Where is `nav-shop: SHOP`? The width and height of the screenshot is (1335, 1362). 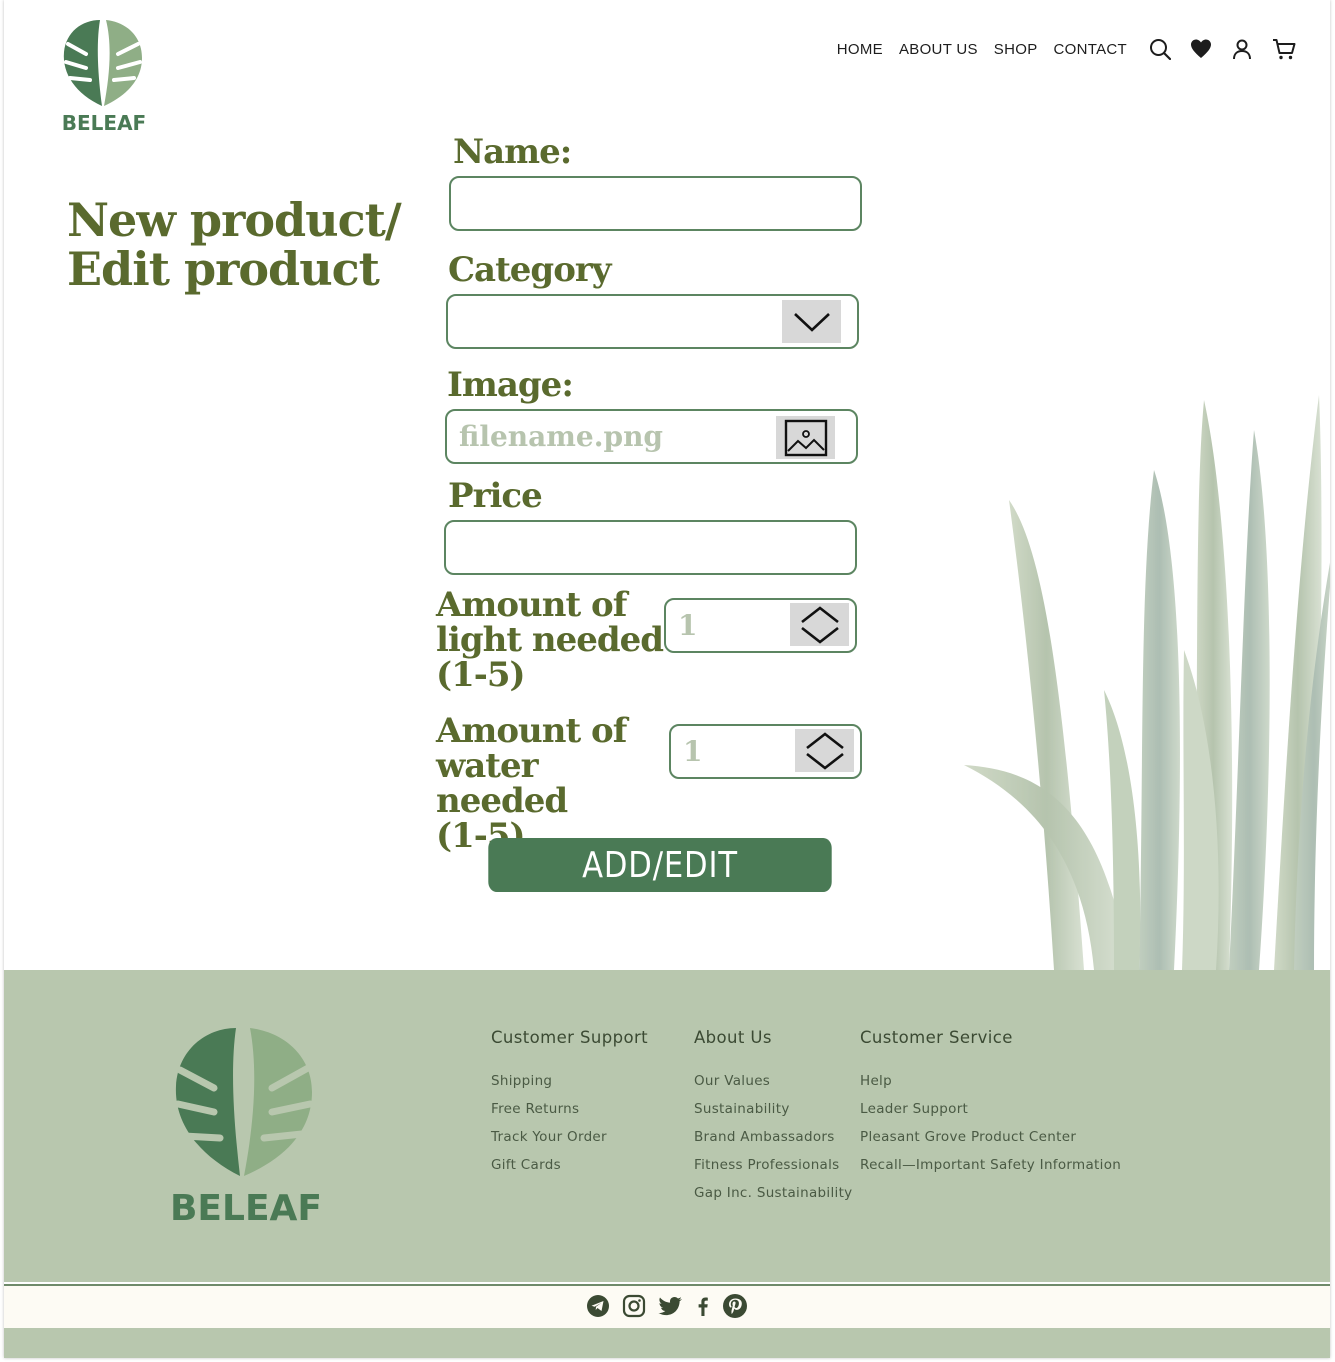
nav-shop: SHOP is located at coordinates (1016, 49).